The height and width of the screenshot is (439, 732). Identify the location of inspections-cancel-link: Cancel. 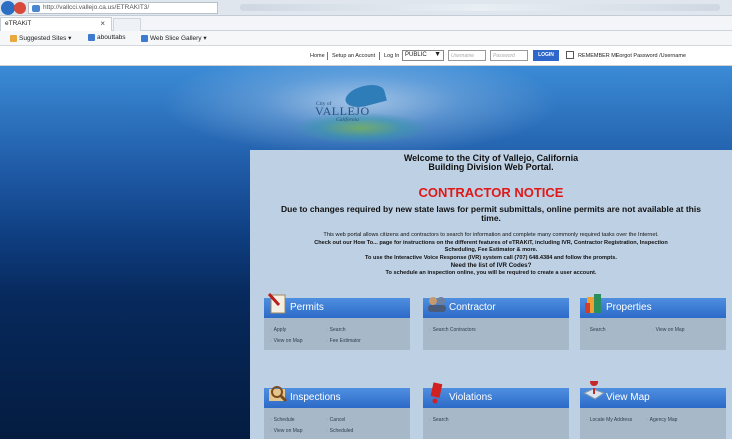
(336, 420).